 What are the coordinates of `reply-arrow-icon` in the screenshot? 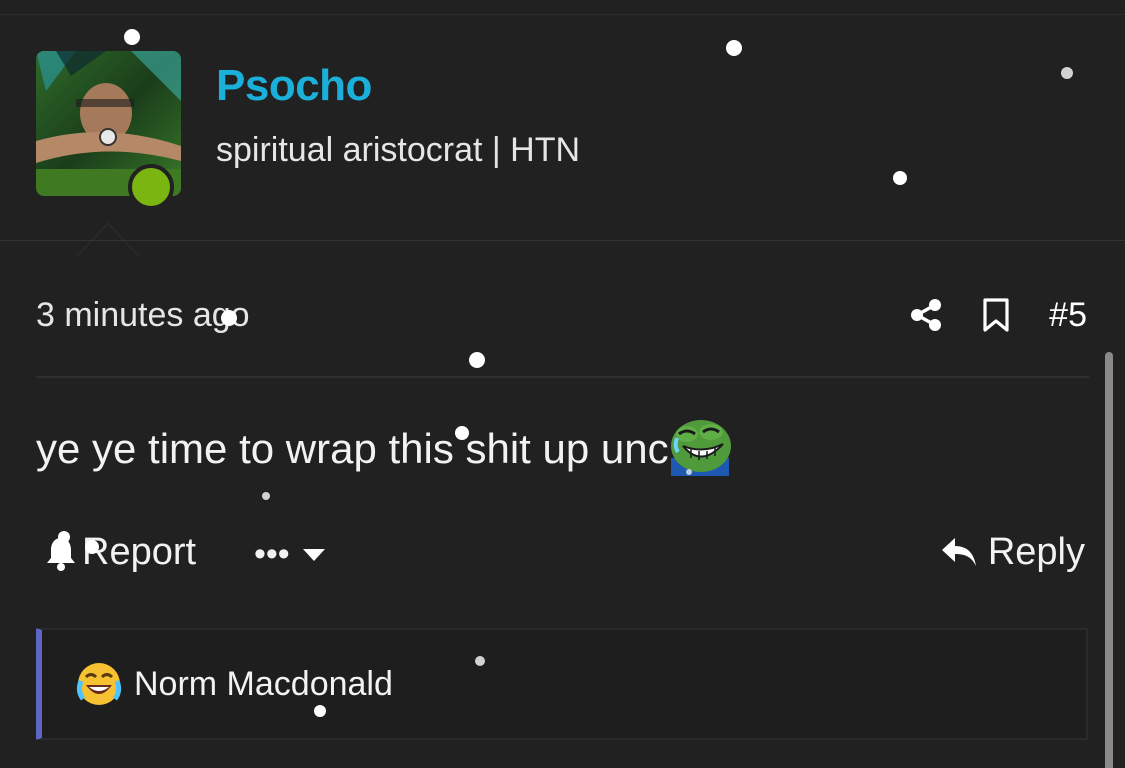 It's located at (958, 551).